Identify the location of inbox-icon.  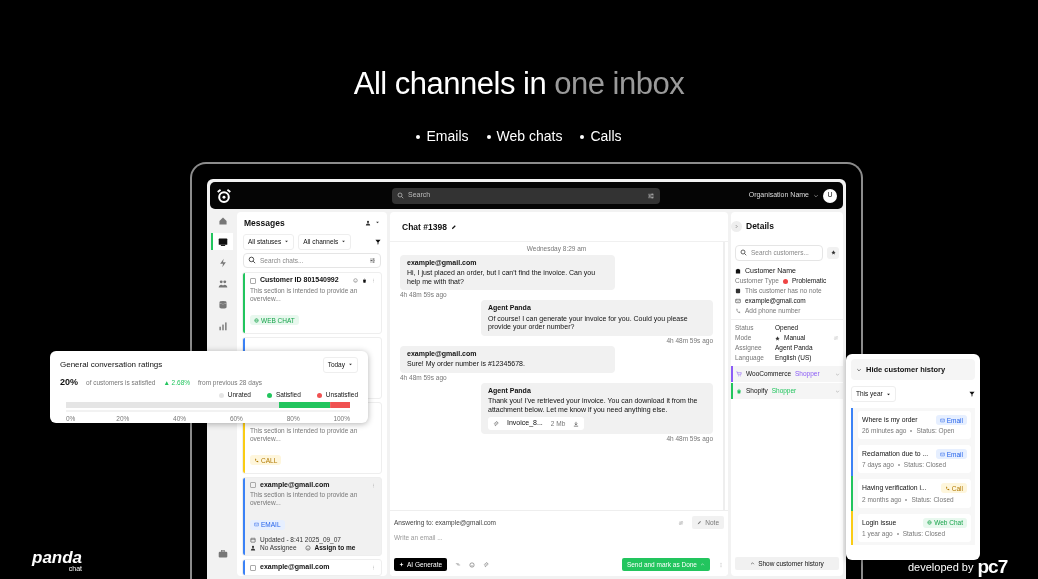
(223, 241).